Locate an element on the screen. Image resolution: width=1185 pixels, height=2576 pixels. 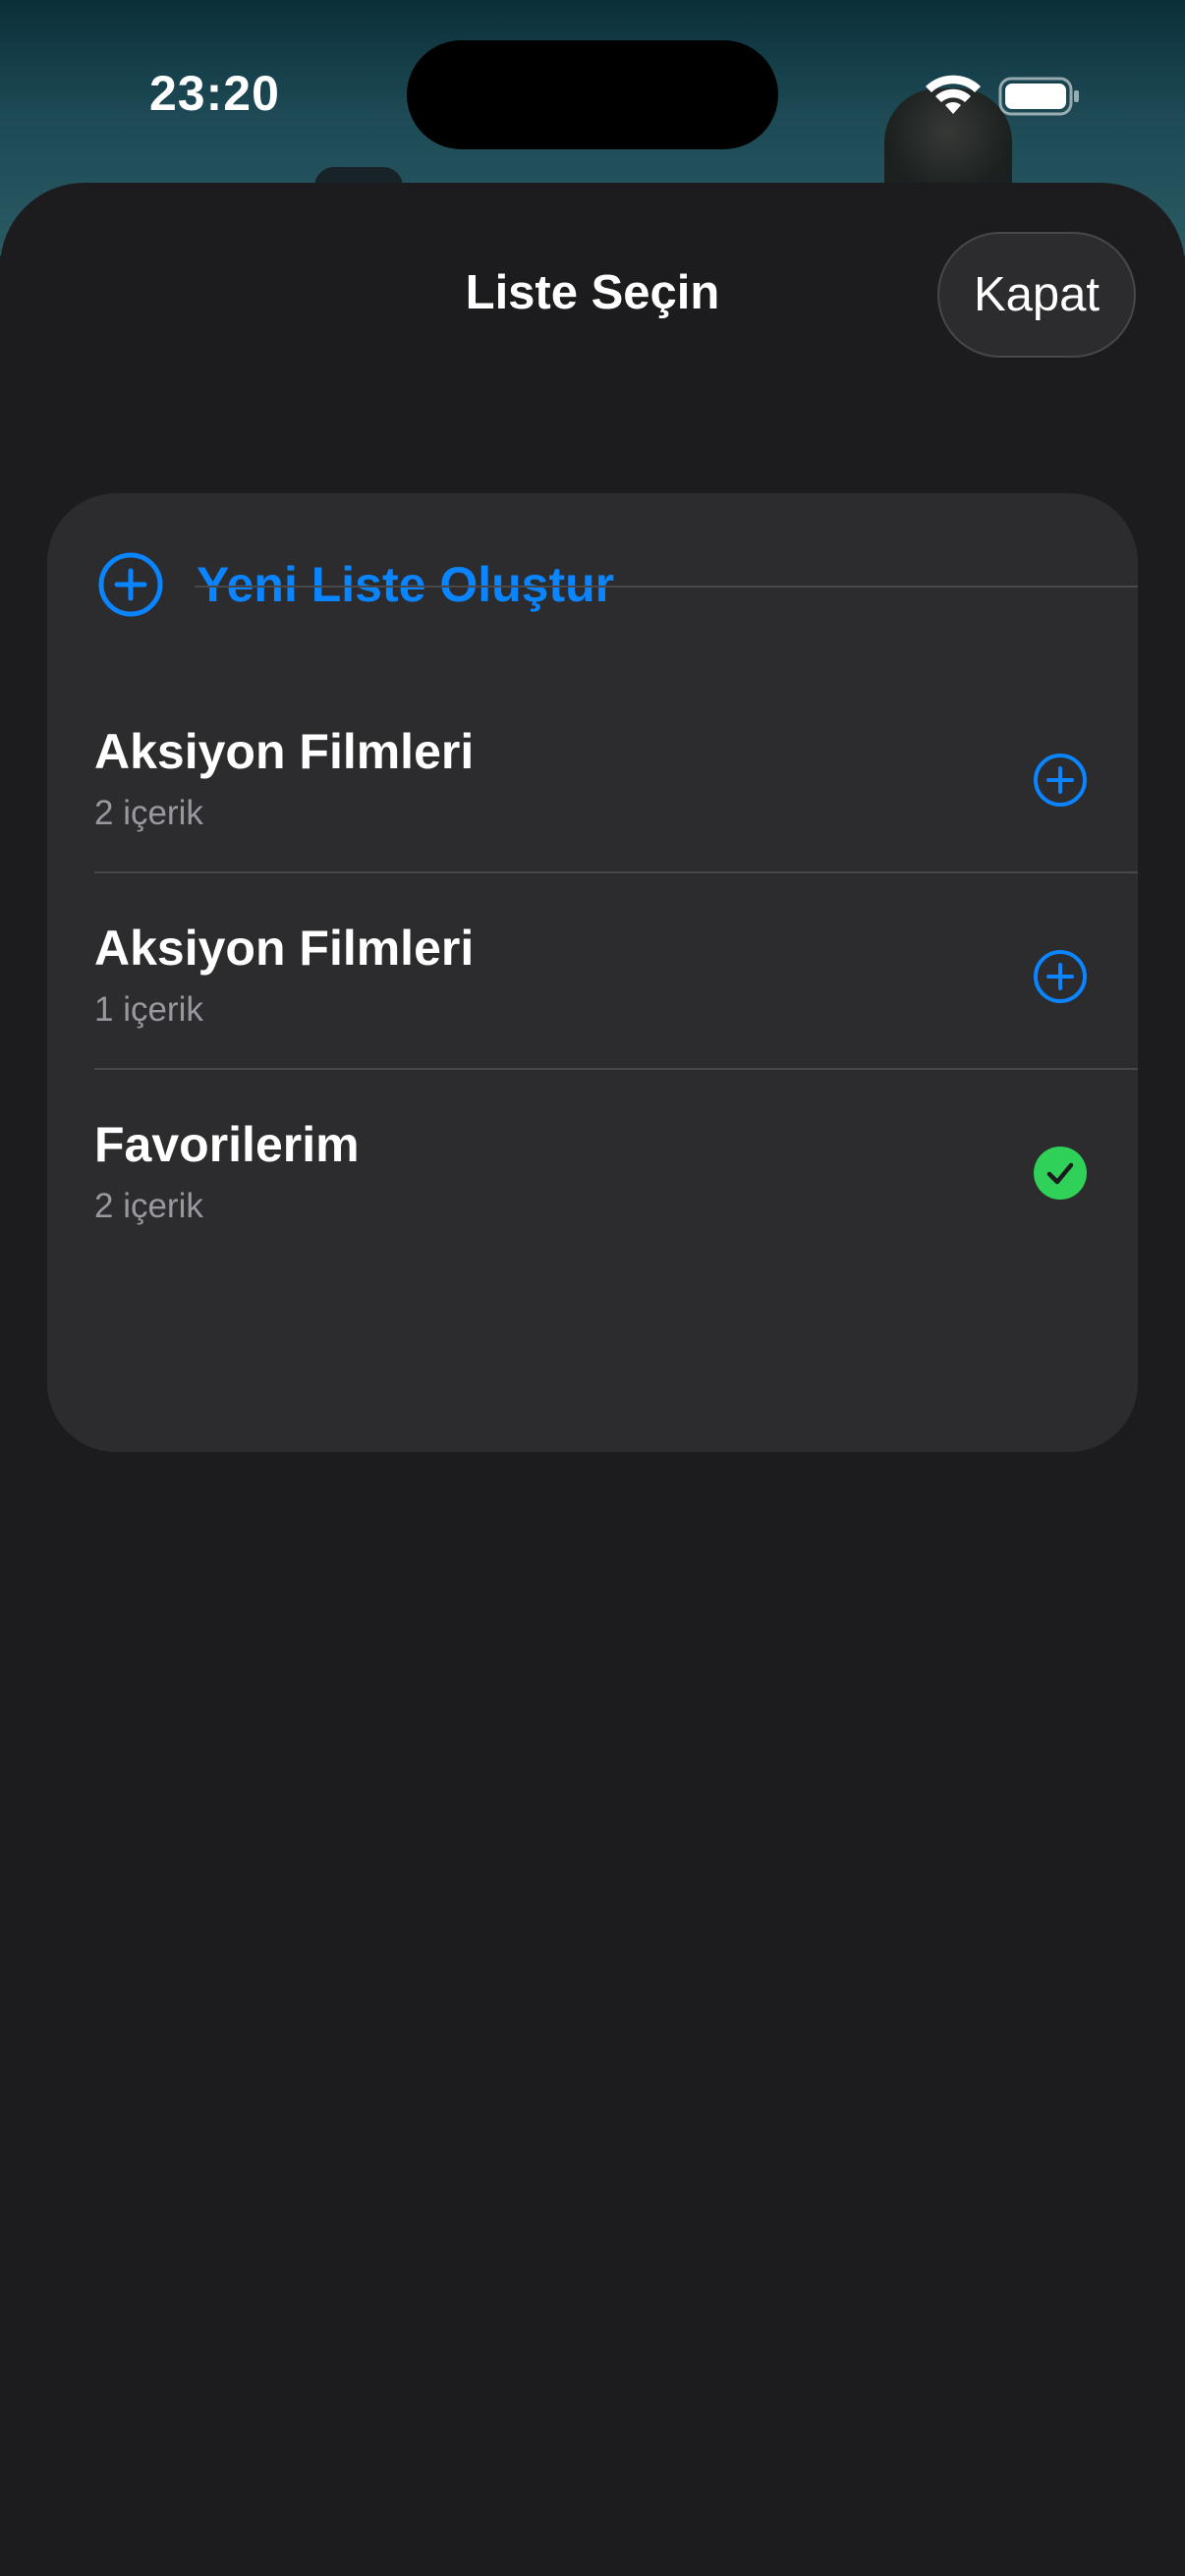
close-button: Kapat is located at coordinates (1037, 295).